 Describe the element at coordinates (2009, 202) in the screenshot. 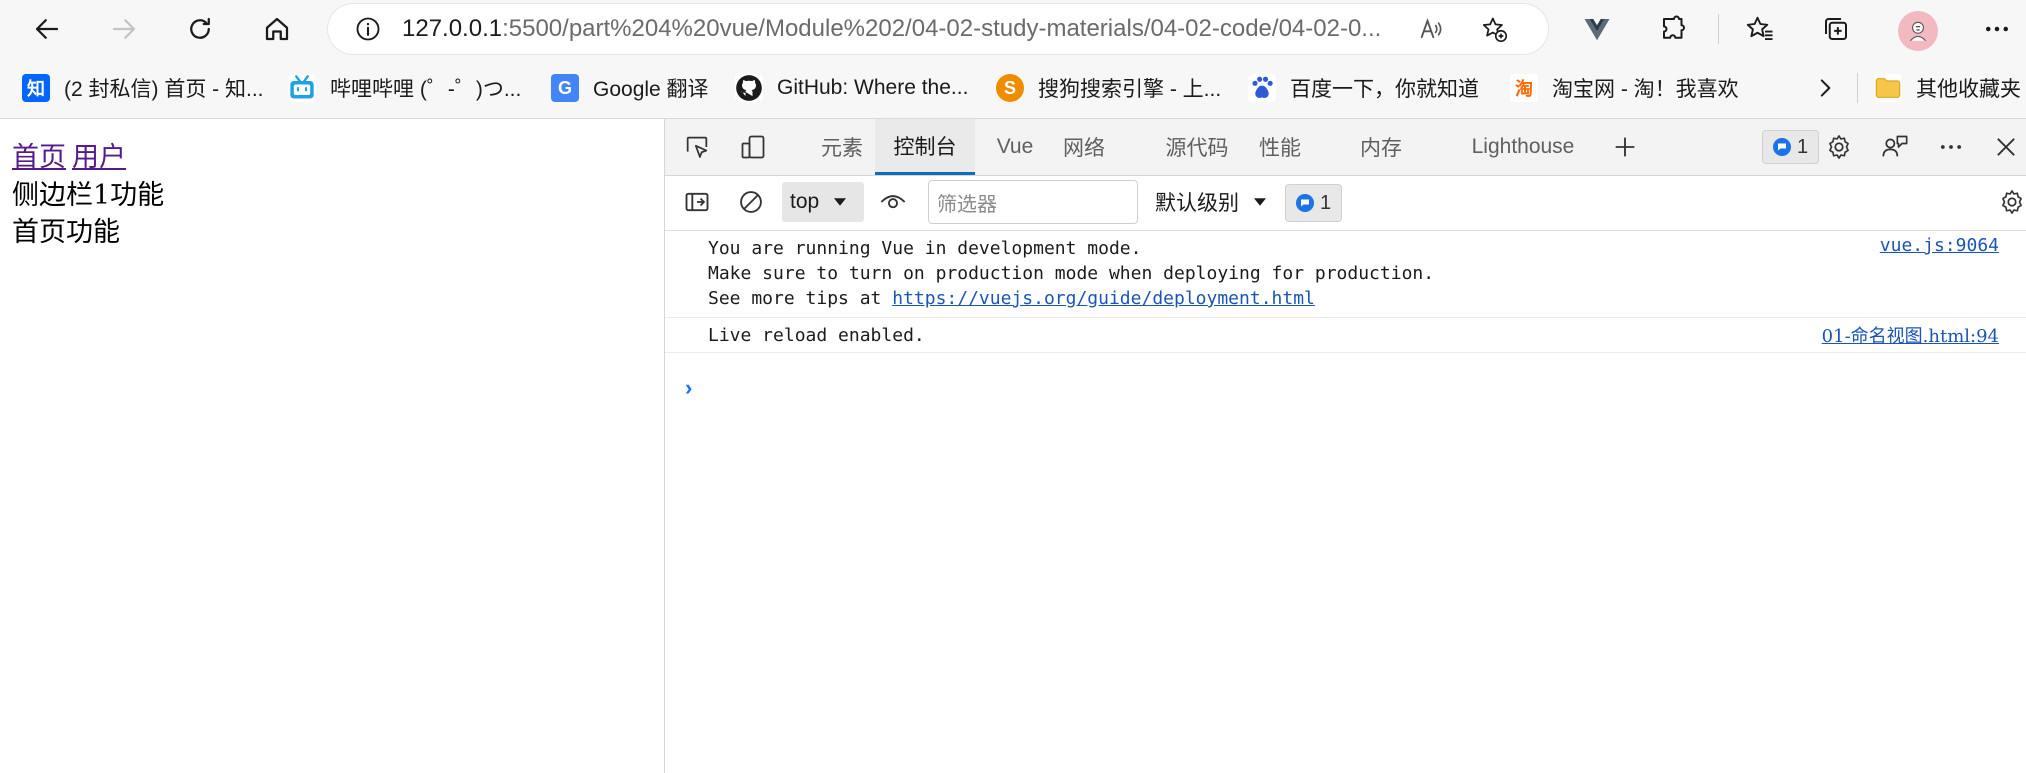

I see `console-settings-gear-icon` at that location.